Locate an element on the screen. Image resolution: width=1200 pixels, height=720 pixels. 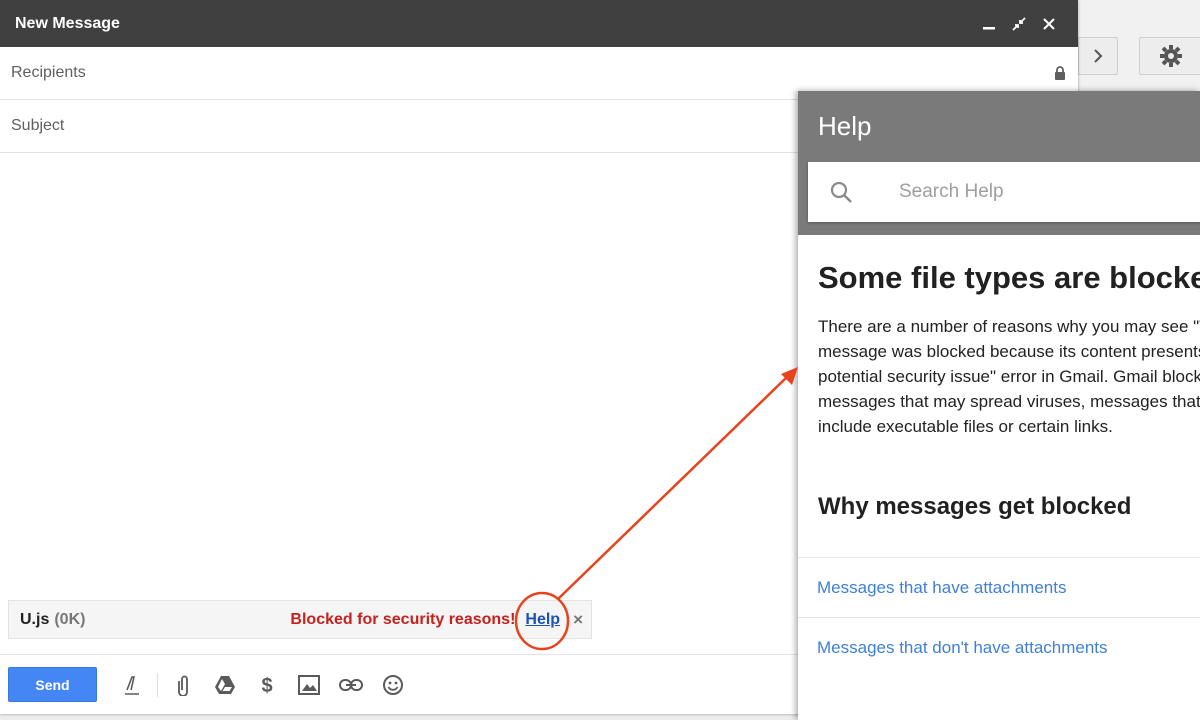
recipients-input: Recipients is located at coordinates (532, 73).